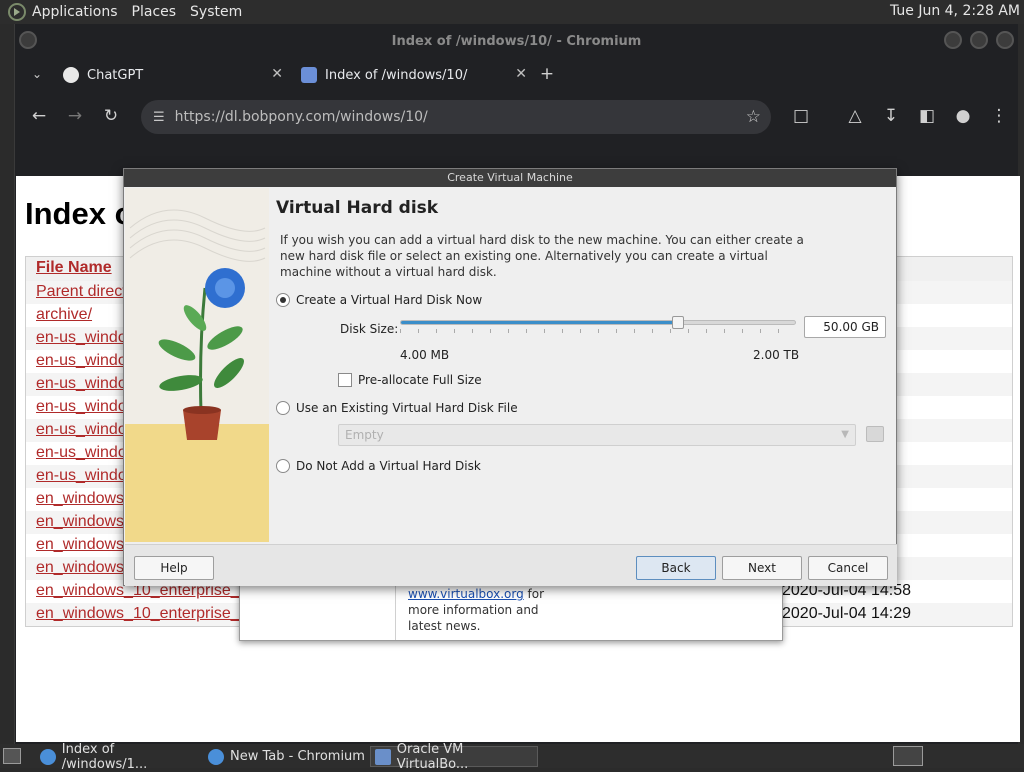 The height and width of the screenshot is (772, 1024). Describe the element at coordinates (547, 74) in the screenshot. I see `new-tab-icon: +` at that location.